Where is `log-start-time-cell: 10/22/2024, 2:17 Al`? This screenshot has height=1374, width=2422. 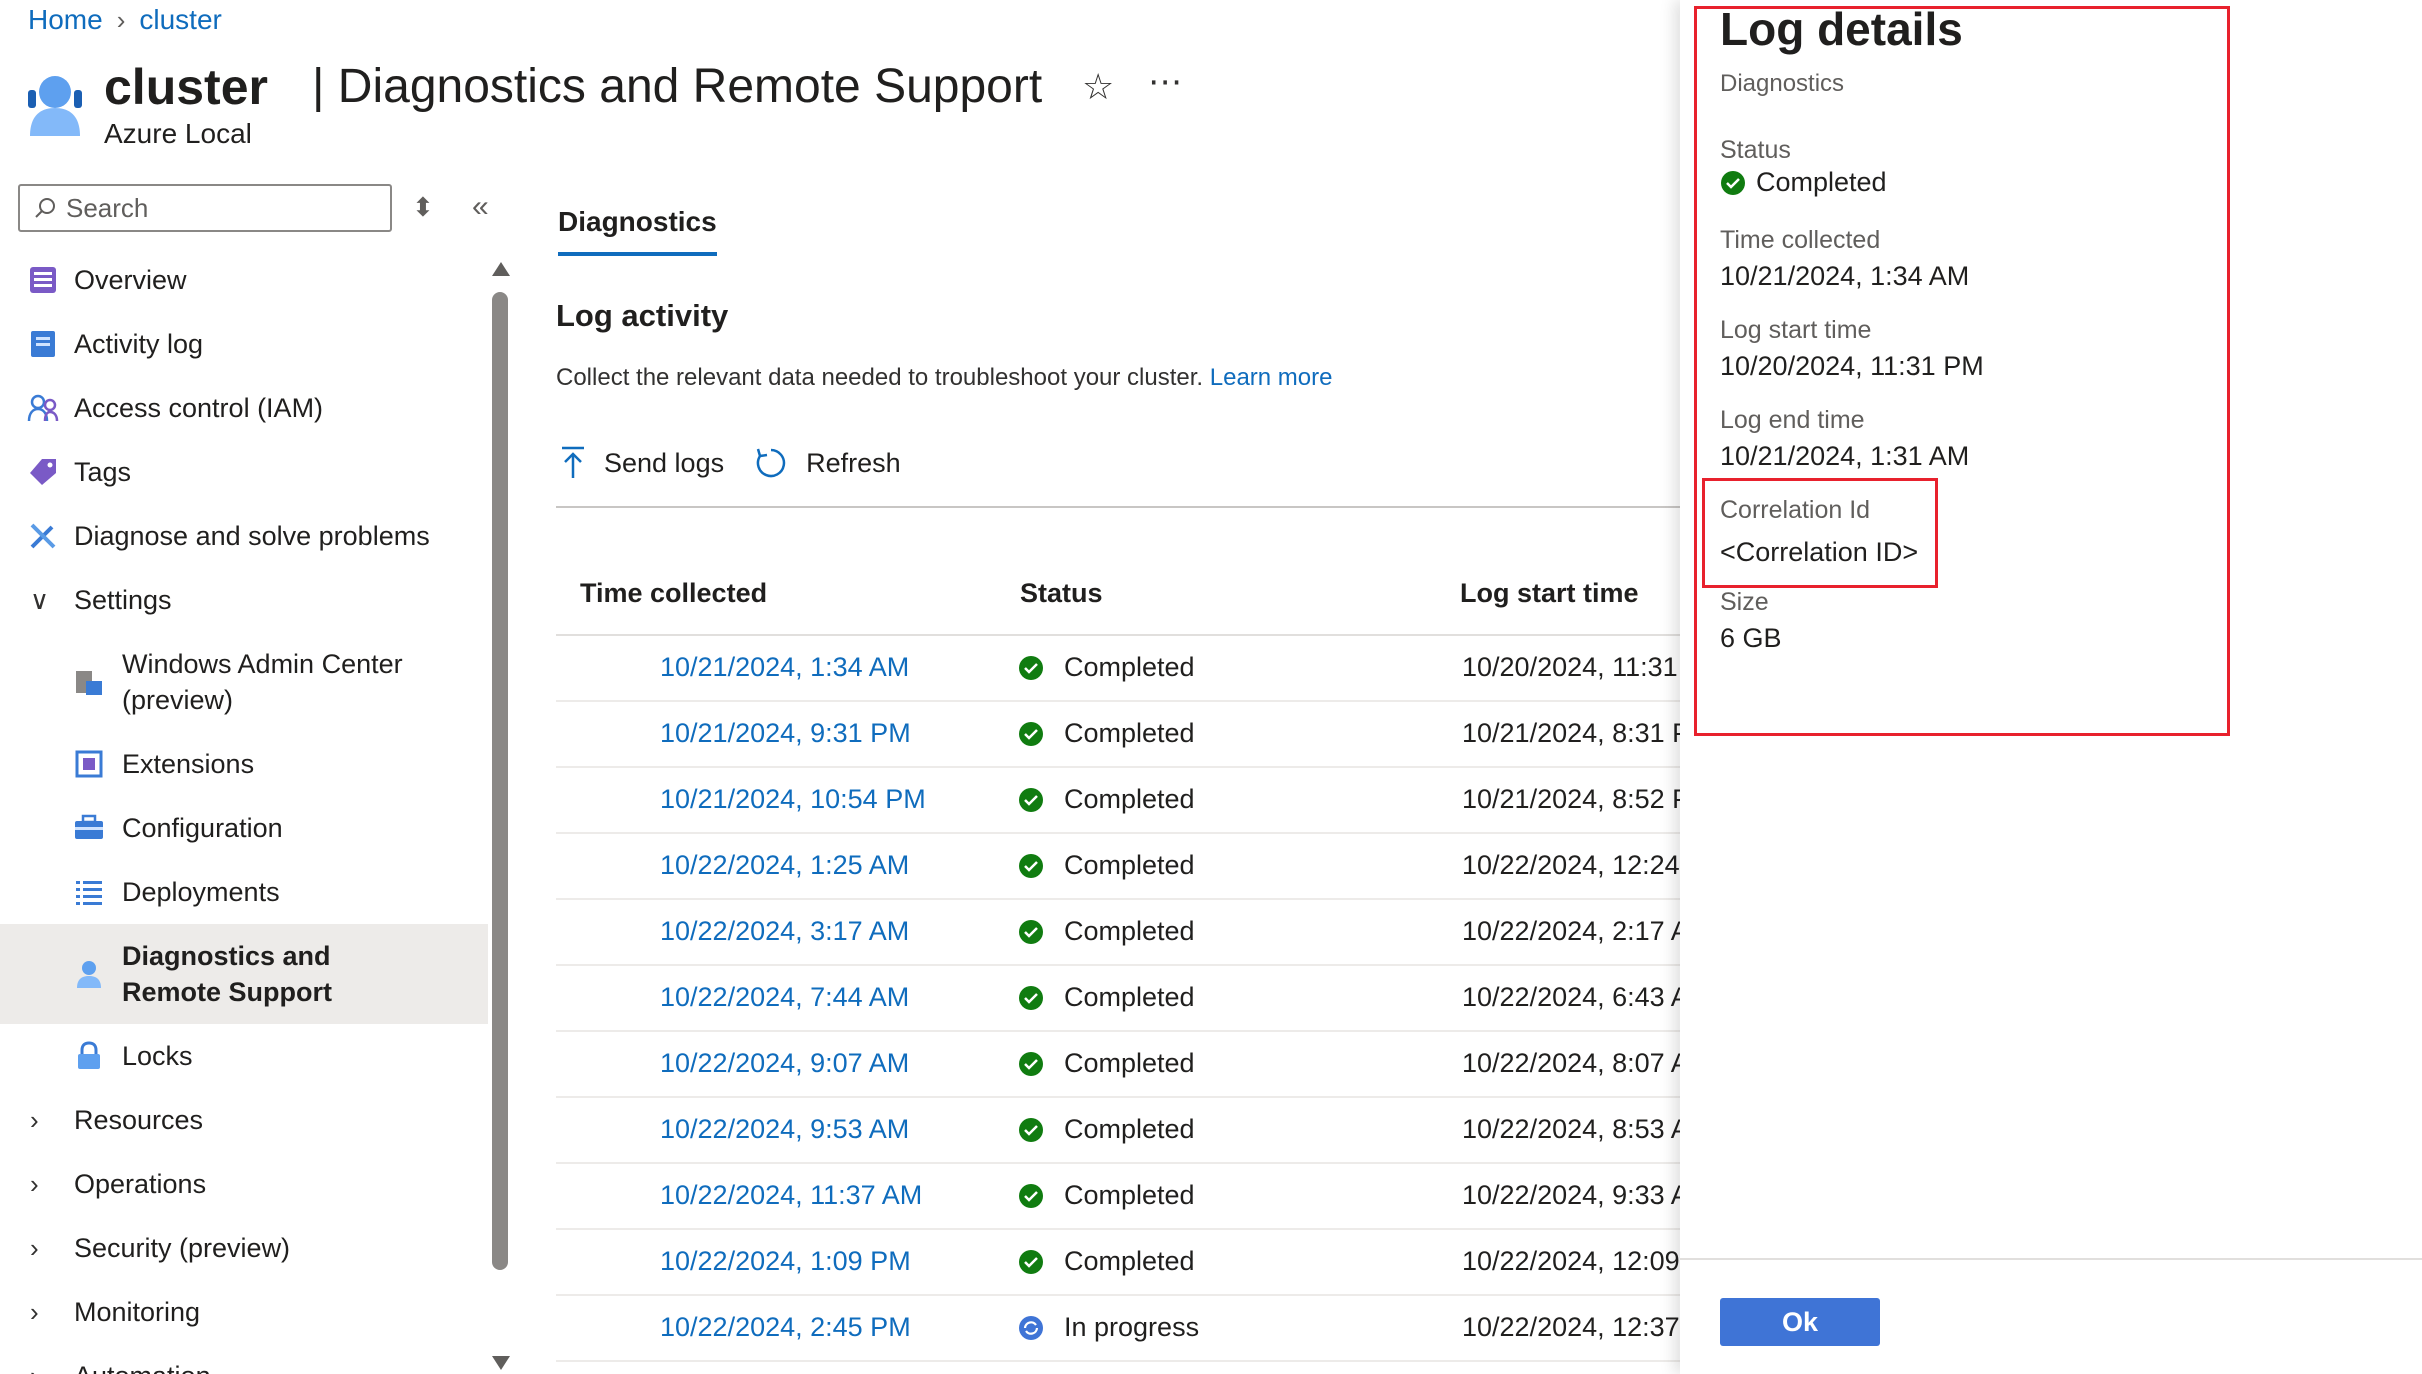
log-start-time-cell: 10/22/2024, 2:17 Al is located at coordinates (1571, 931).